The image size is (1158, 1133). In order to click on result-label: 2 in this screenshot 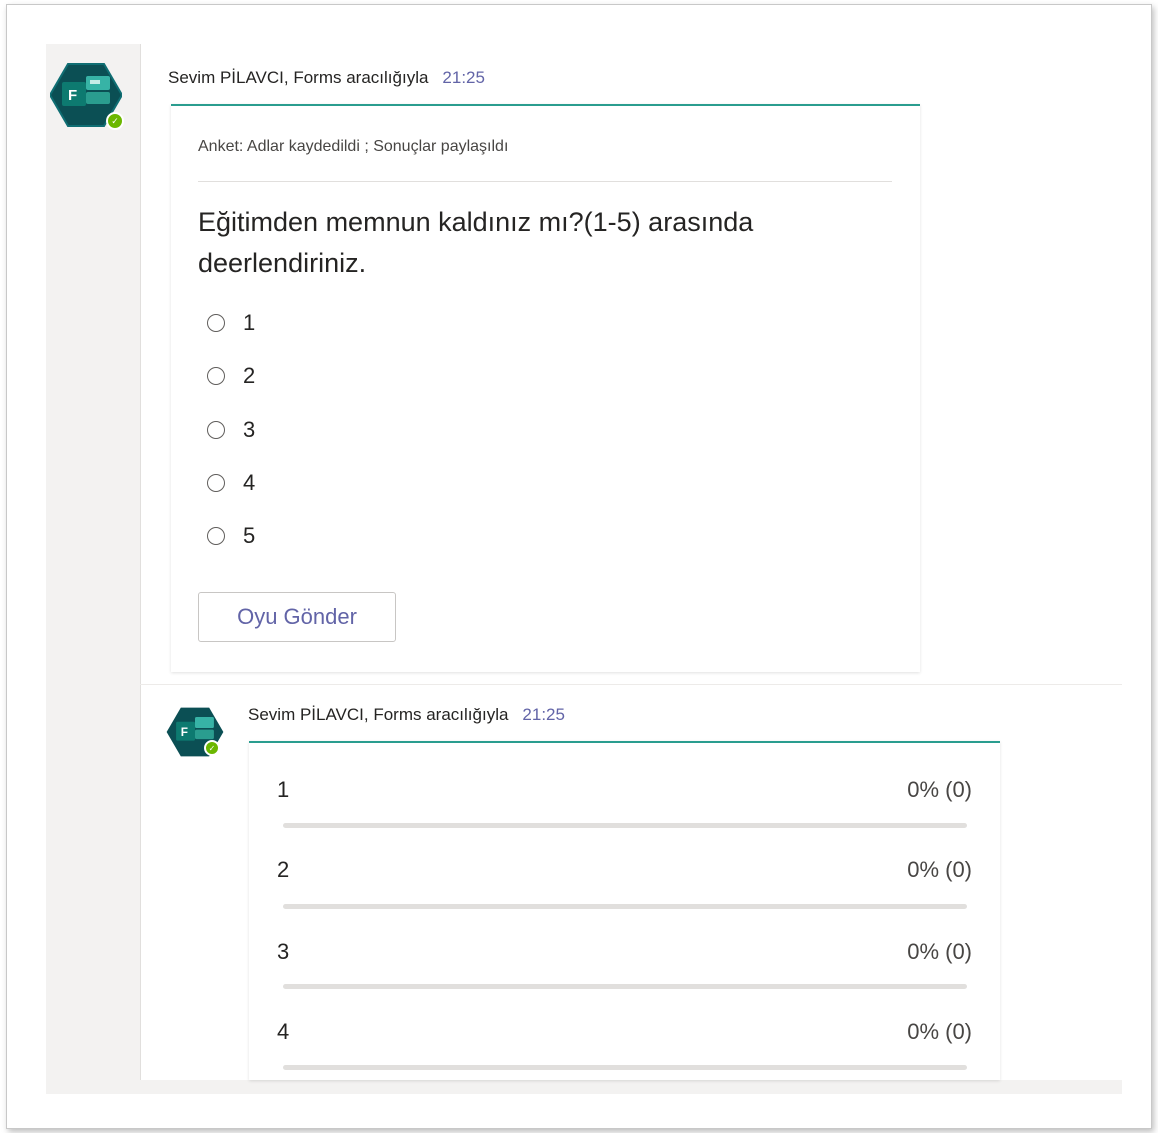, I will do `click(283, 869)`.